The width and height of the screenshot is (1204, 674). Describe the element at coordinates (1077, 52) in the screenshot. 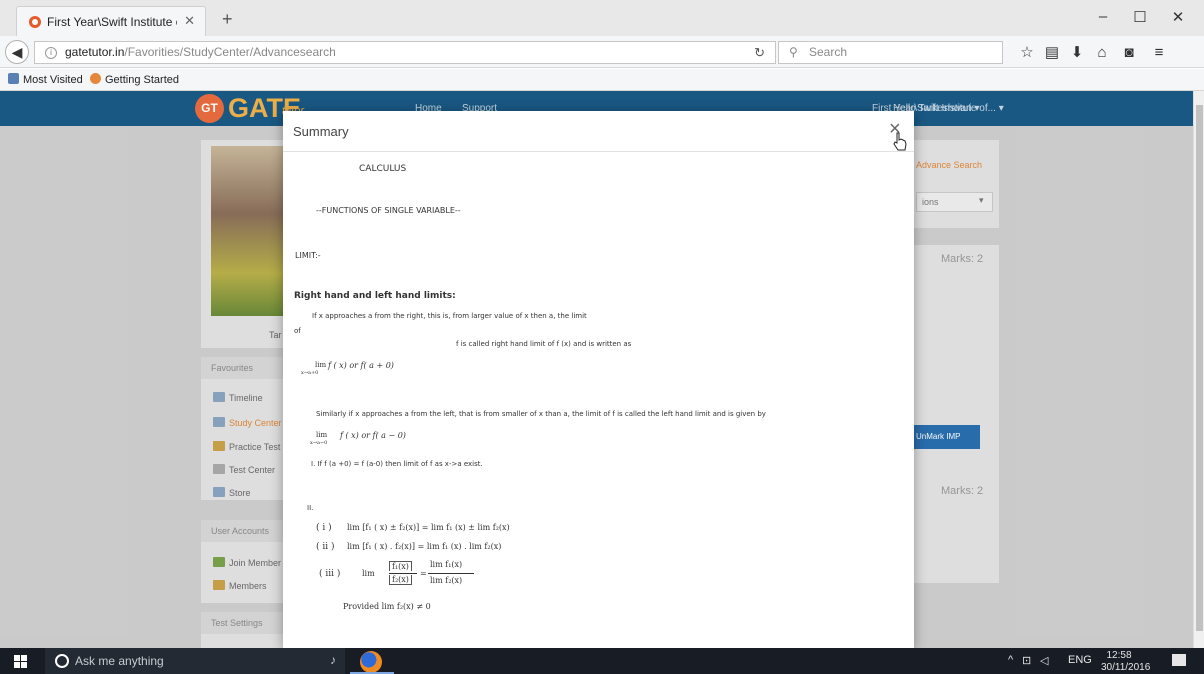

I see `downloads-icon: ⬇` at that location.